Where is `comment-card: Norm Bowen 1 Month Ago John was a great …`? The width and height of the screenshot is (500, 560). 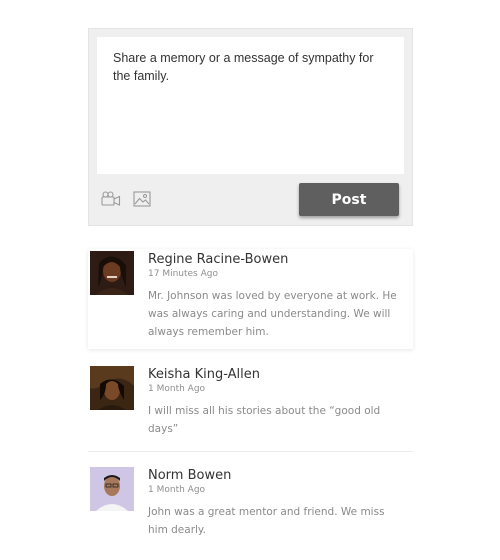
comment-card: Norm Bowen 1 Month Ago John was a great … is located at coordinates (250, 505).